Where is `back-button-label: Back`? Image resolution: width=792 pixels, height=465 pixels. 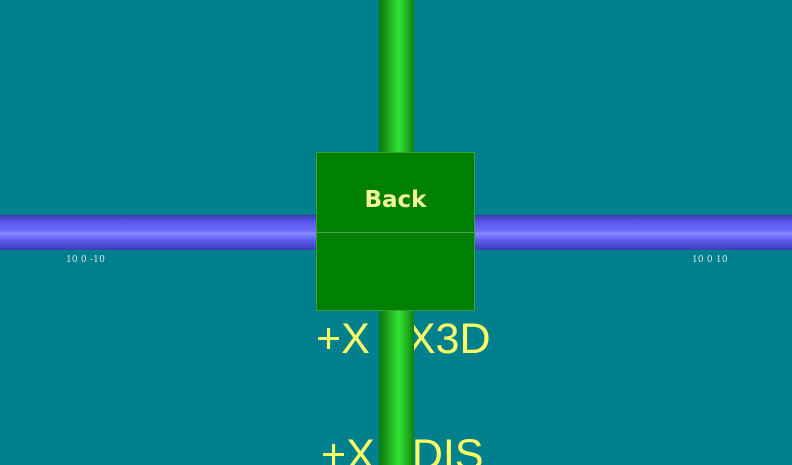
back-button-label: Back is located at coordinates (395, 200).